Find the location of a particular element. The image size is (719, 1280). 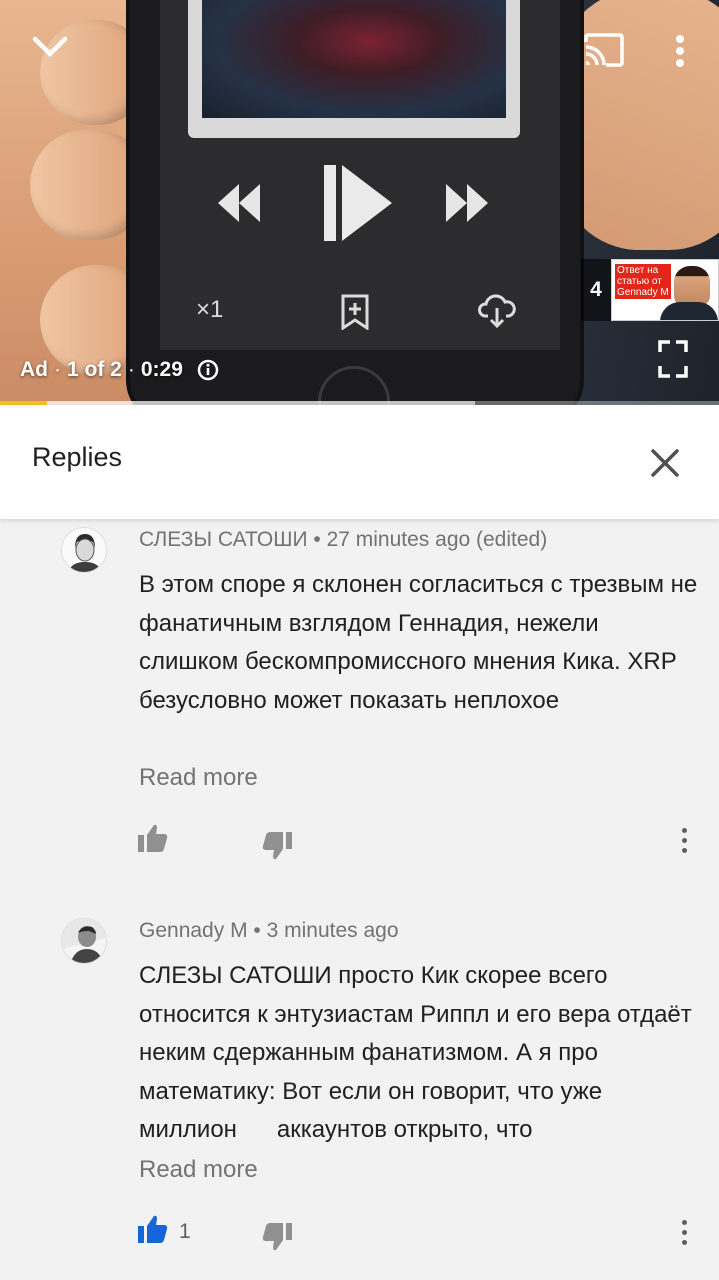

video-frame-album-art is located at coordinates (354, 59).